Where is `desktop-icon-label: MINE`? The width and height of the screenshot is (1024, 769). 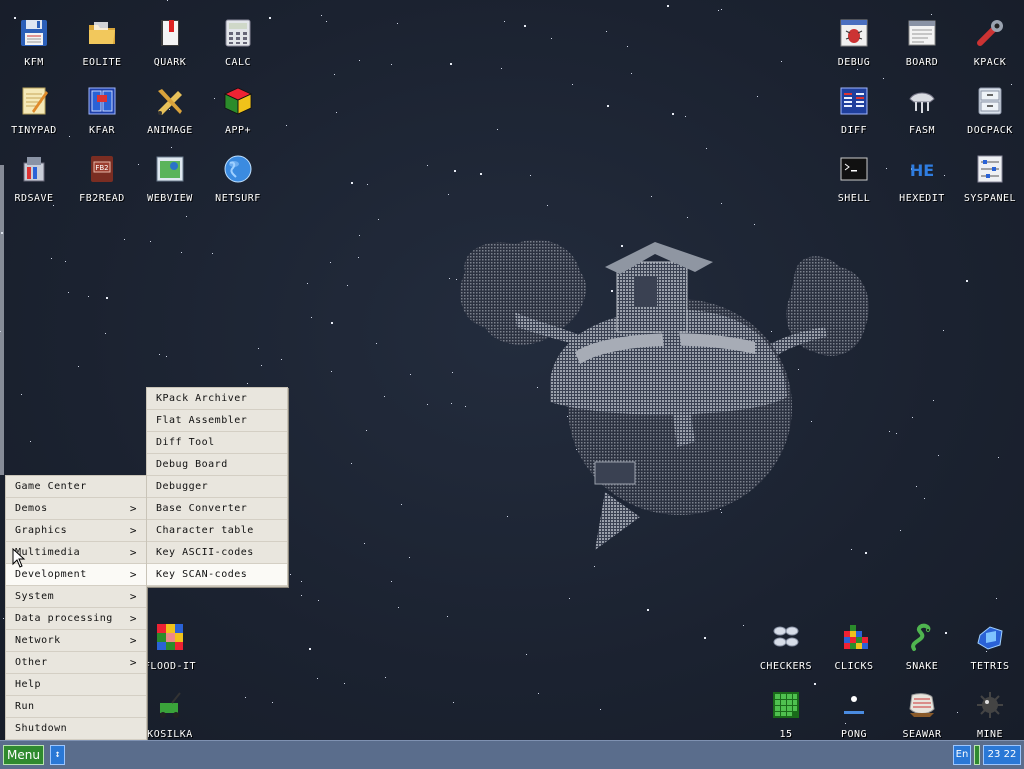
desktop-icon-label: MINE is located at coordinates (990, 734).